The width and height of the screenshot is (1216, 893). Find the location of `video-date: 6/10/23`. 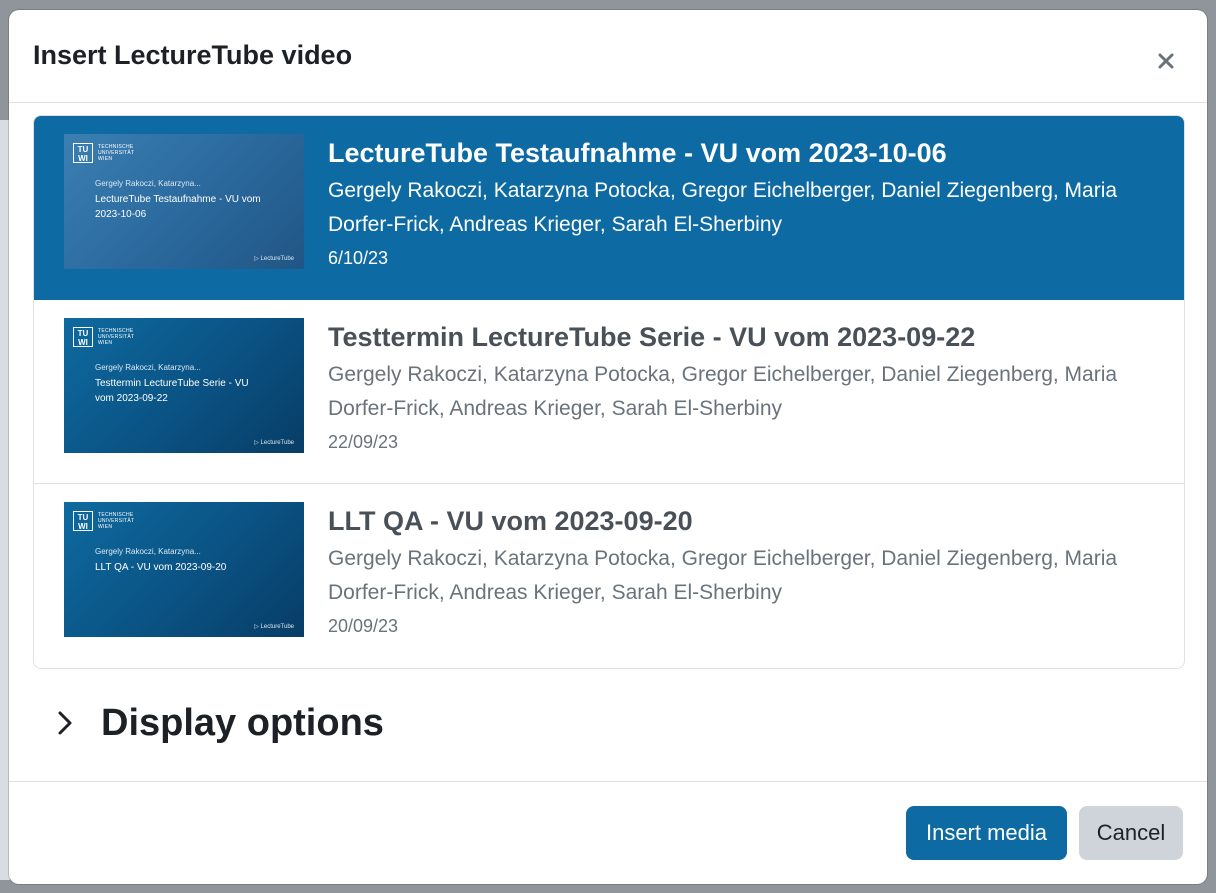

video-date: 6/10/23 is located at coordinates (358, 258).